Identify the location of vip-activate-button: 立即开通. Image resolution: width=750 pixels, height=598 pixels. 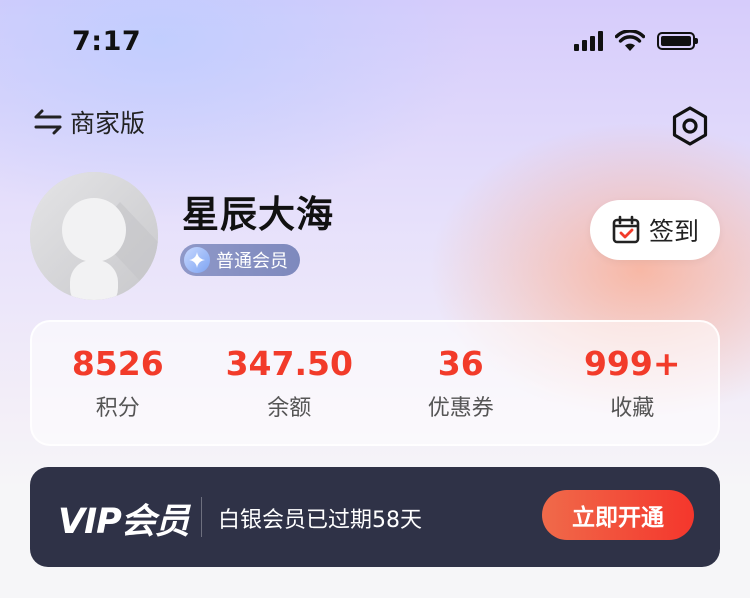
(618, 515).